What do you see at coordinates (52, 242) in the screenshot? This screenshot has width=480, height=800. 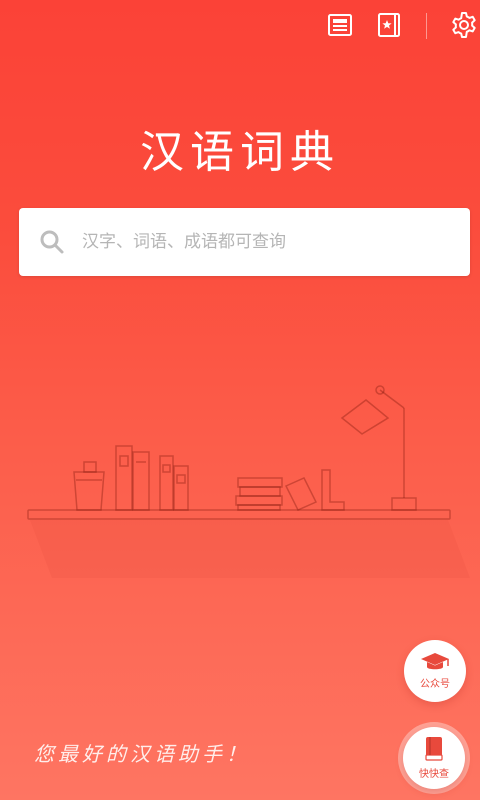 I see `search-icon` at bounding box center [52, 242].